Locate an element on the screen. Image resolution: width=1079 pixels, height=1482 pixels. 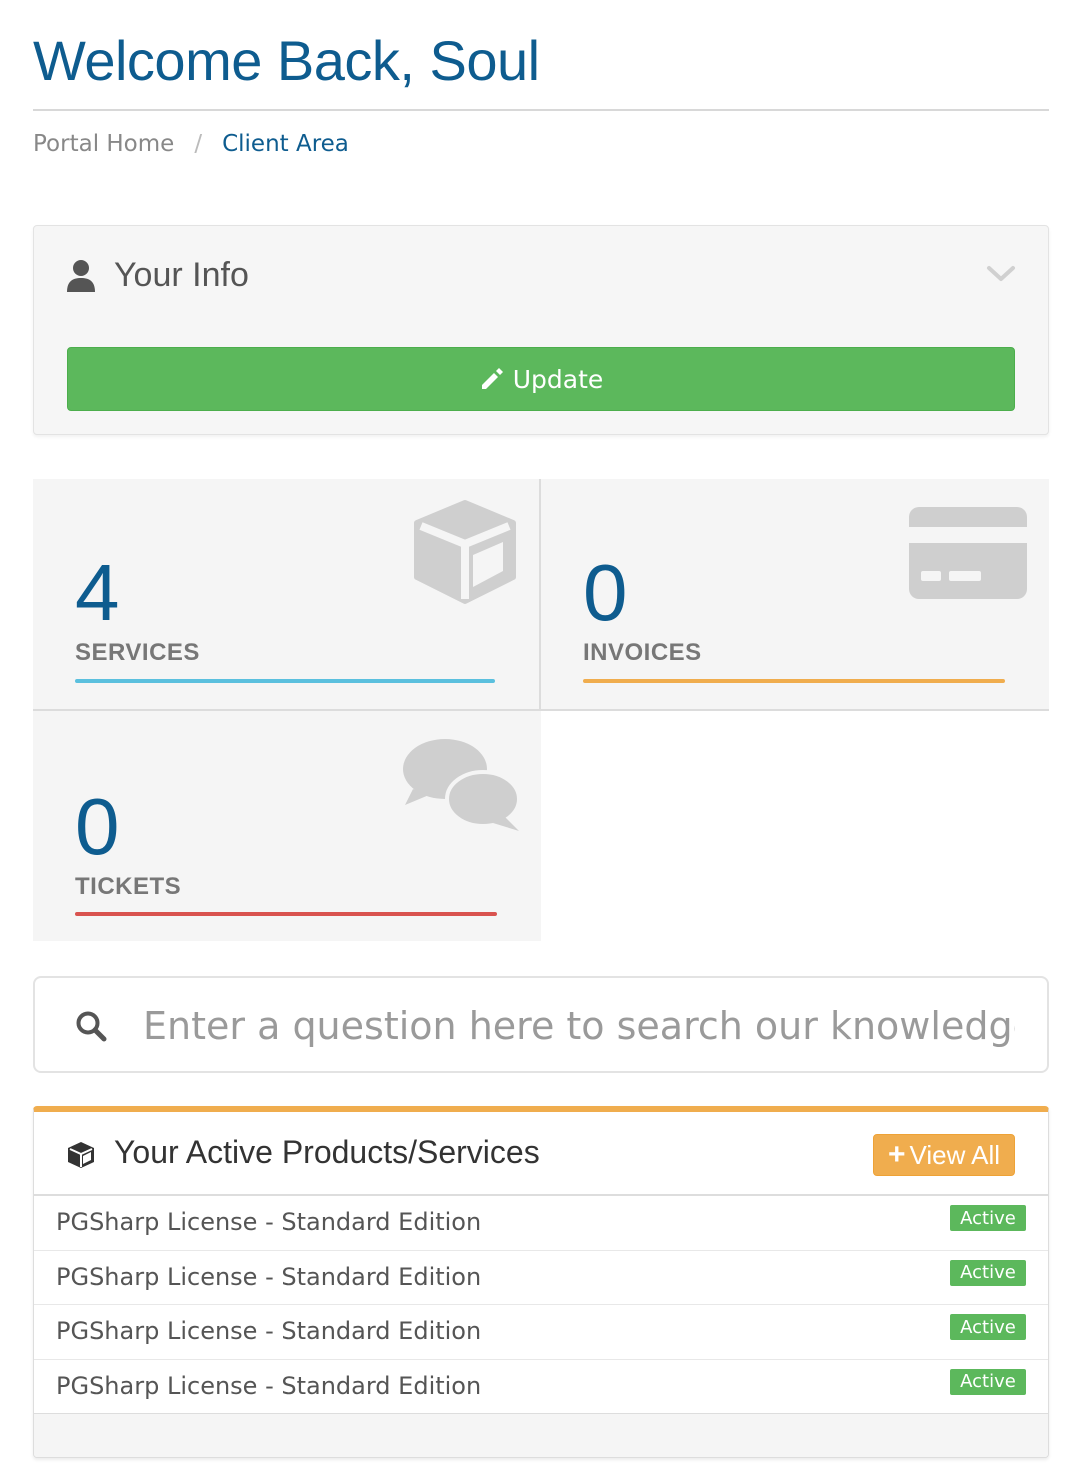
your-info-header: Your Info is located at coordinates (157, 275).